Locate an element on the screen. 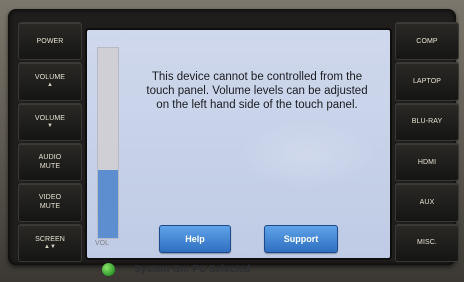 The width and height of the screenshot is (464, 282). volume-up-label: VOLUME is located at coordinates (50, 78).